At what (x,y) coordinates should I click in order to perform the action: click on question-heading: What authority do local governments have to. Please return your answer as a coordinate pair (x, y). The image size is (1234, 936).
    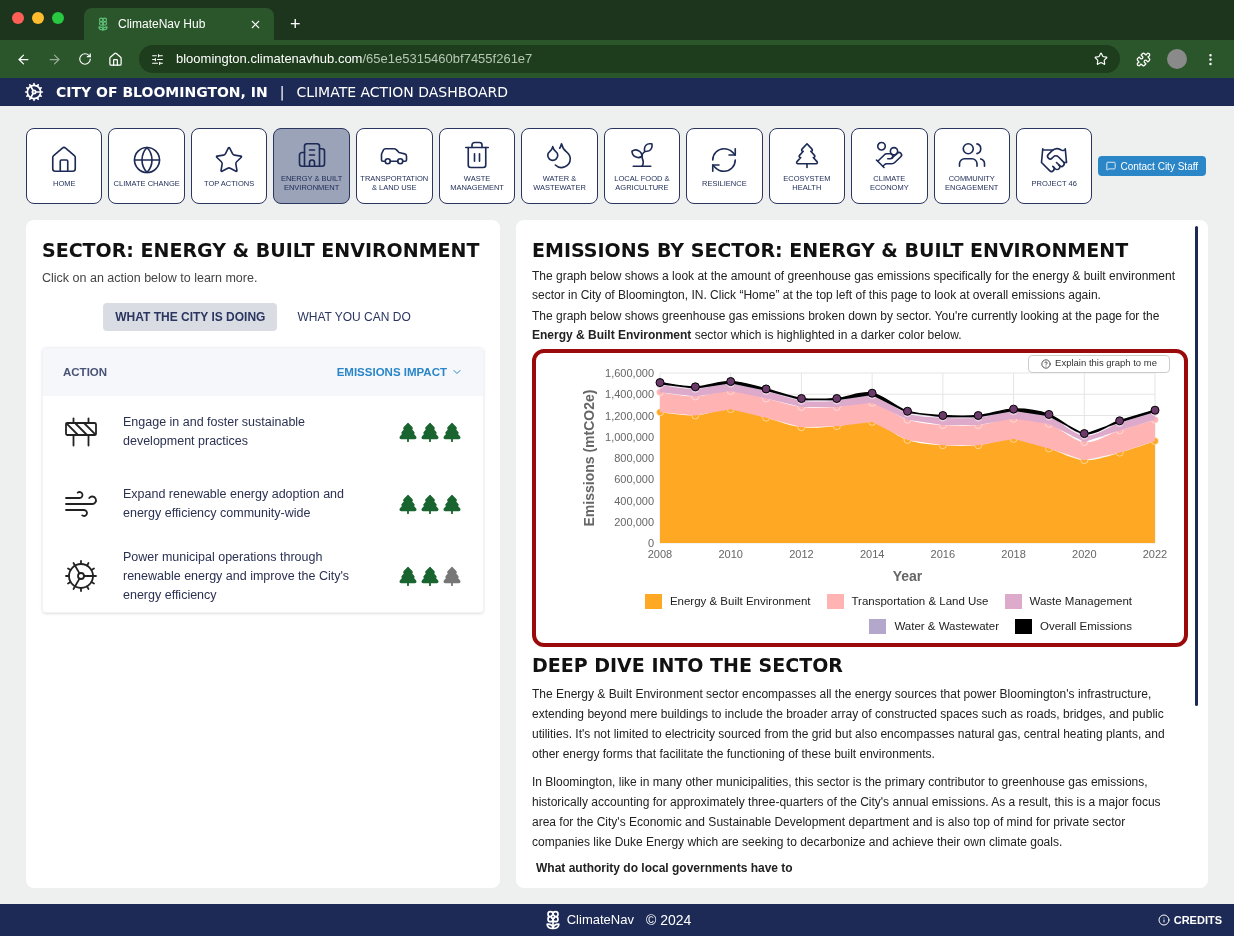
    Looking at the image, I should click on (665, 867).